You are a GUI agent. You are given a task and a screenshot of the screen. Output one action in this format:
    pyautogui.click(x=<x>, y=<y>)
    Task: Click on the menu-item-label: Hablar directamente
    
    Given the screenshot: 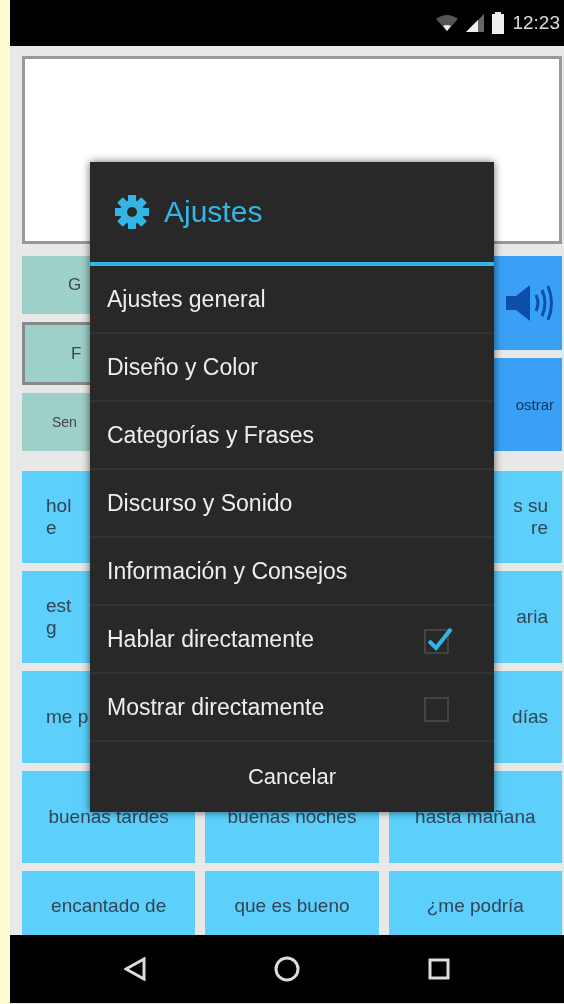 What is the action you would take?
    pyautogui.click(x=211, y=639)
    